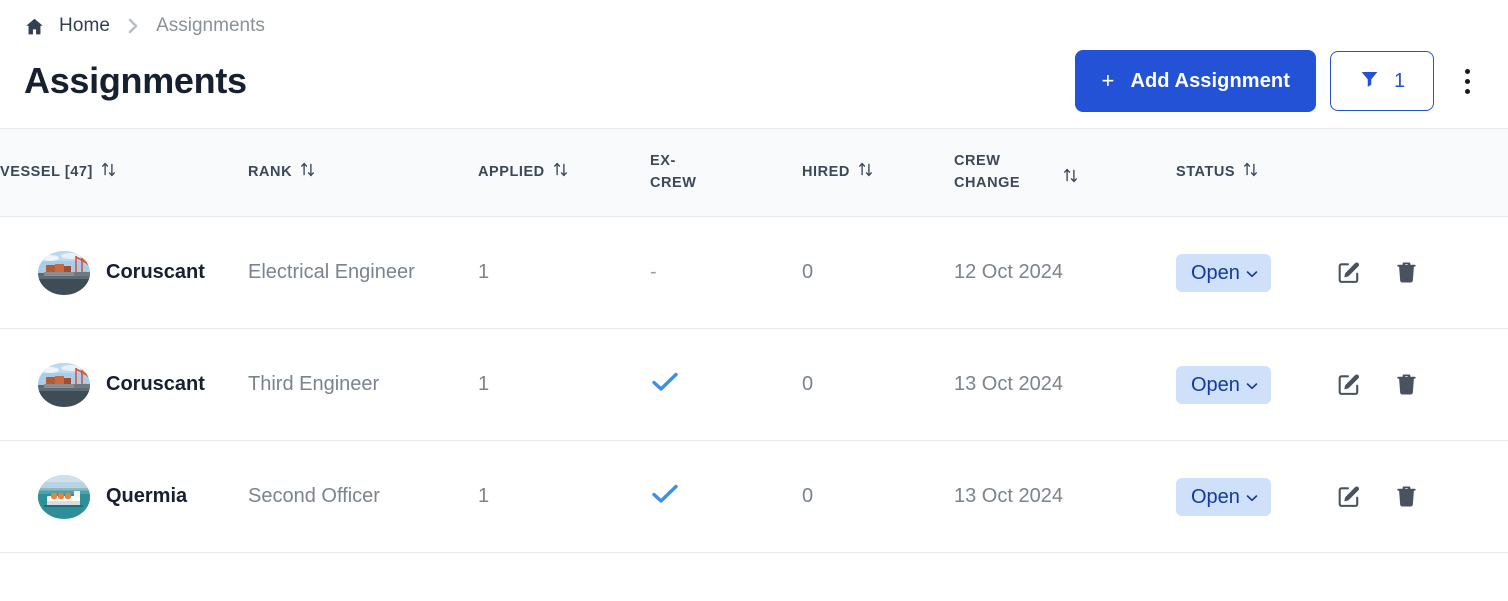  Describe the element at coordinates (1206, 171) in the screenshot. I see `column-header-status-label: STATUS` at that location.